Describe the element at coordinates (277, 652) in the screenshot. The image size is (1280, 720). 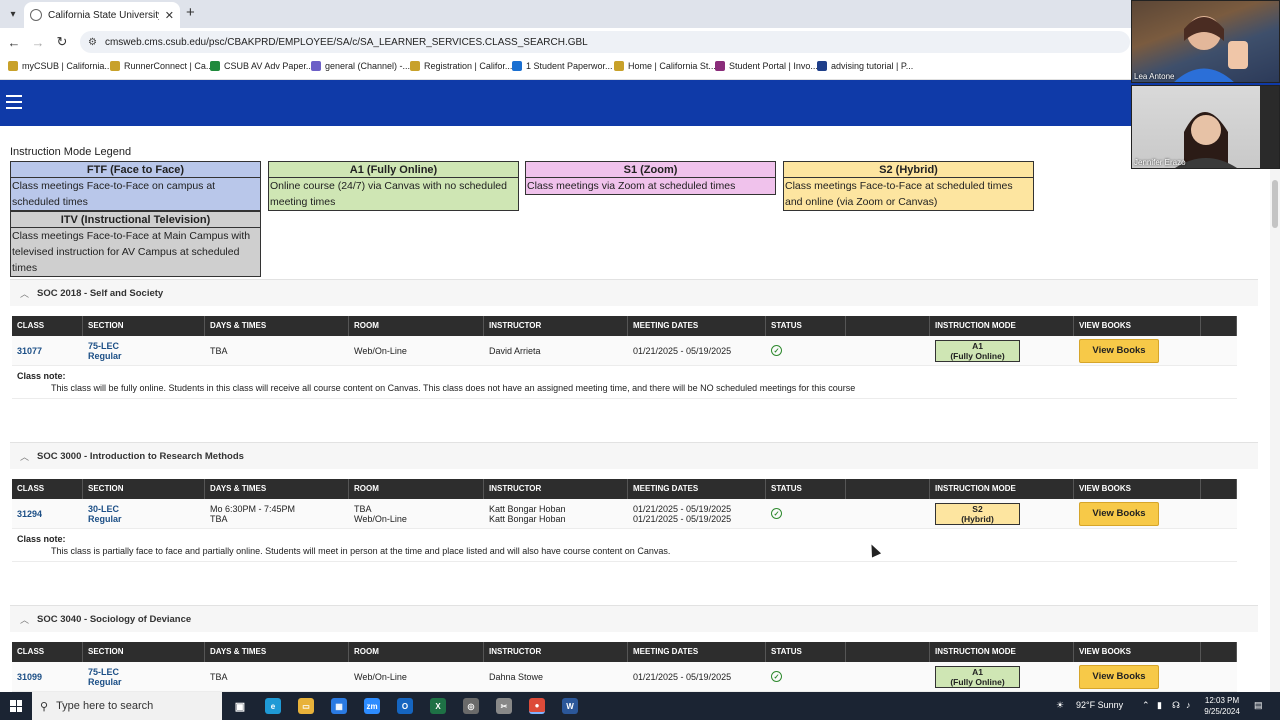
I see `col-days-times: DAYS & TIMES` at that location.